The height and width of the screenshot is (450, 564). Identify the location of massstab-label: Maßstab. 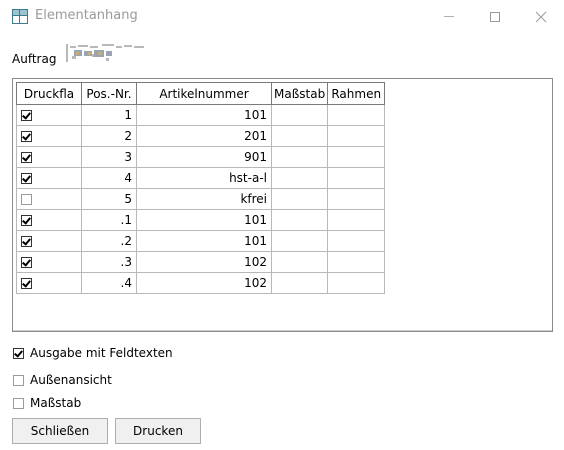
(56, 403).